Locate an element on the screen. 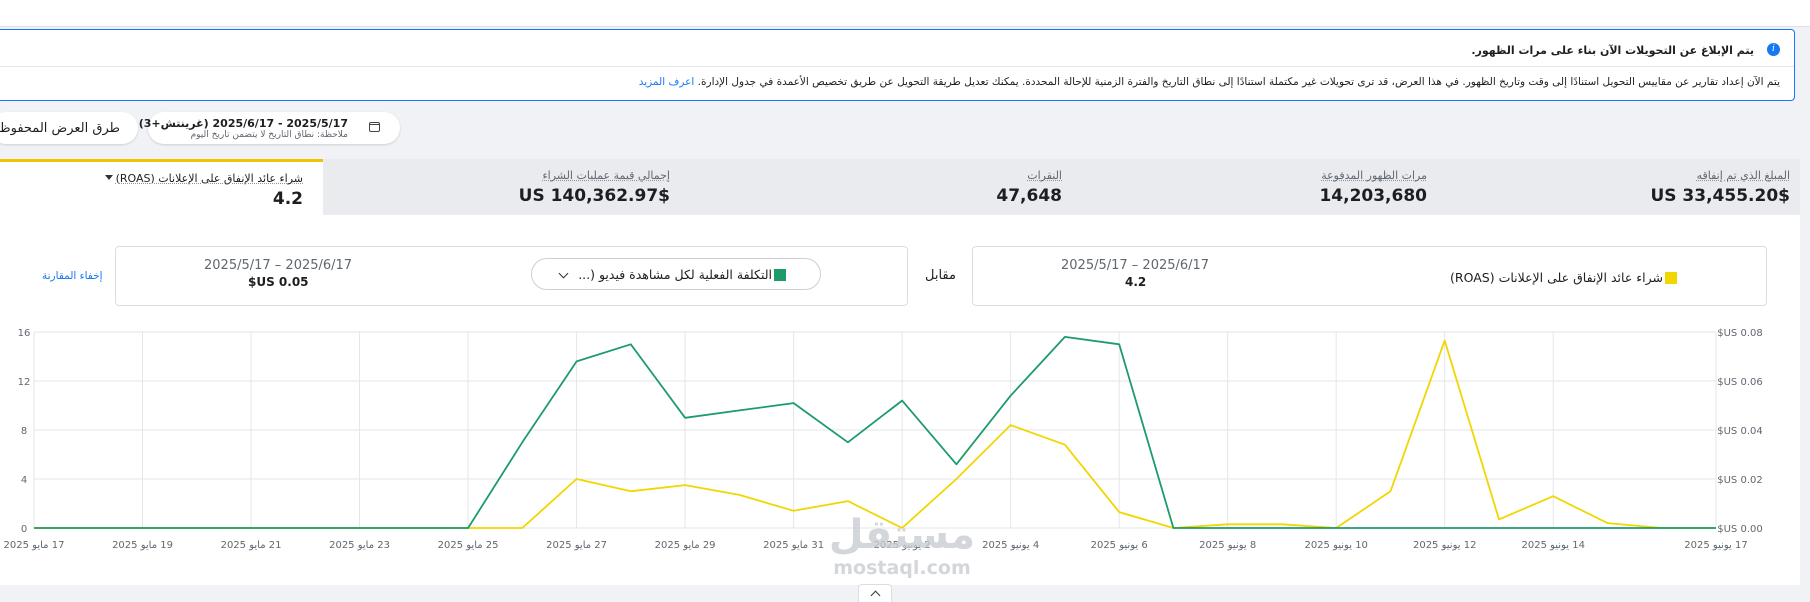  y-right-tick-label: $US 0.06 is located at coordinates (1739, 382).